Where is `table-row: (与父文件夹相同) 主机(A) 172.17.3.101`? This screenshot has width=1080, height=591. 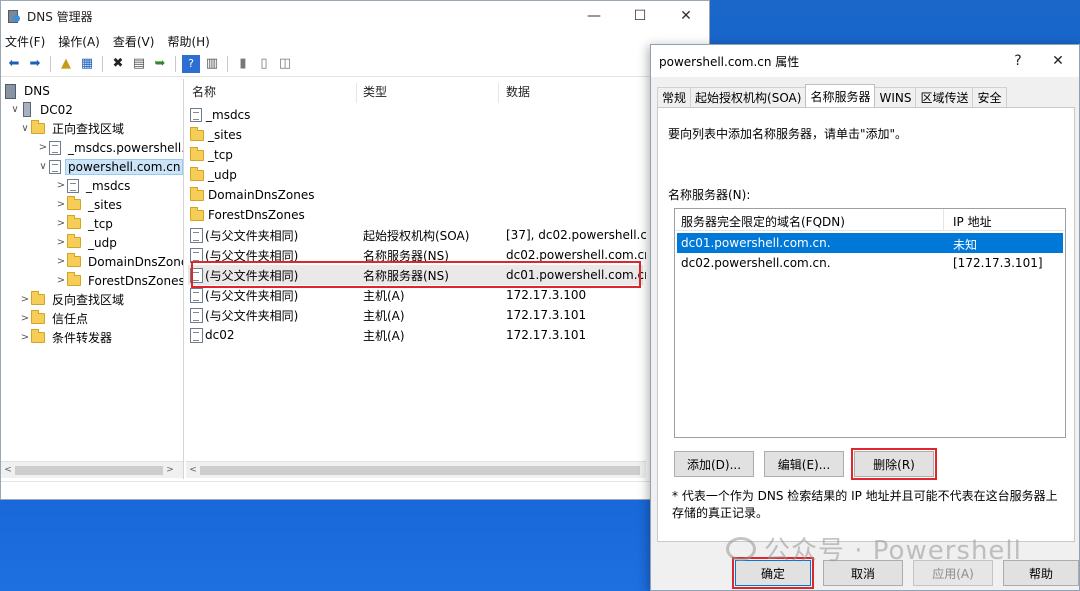 table-row: (与父文件夹相同) 主机(A) 172.17.3.101 is located at coordinates (415, 315).